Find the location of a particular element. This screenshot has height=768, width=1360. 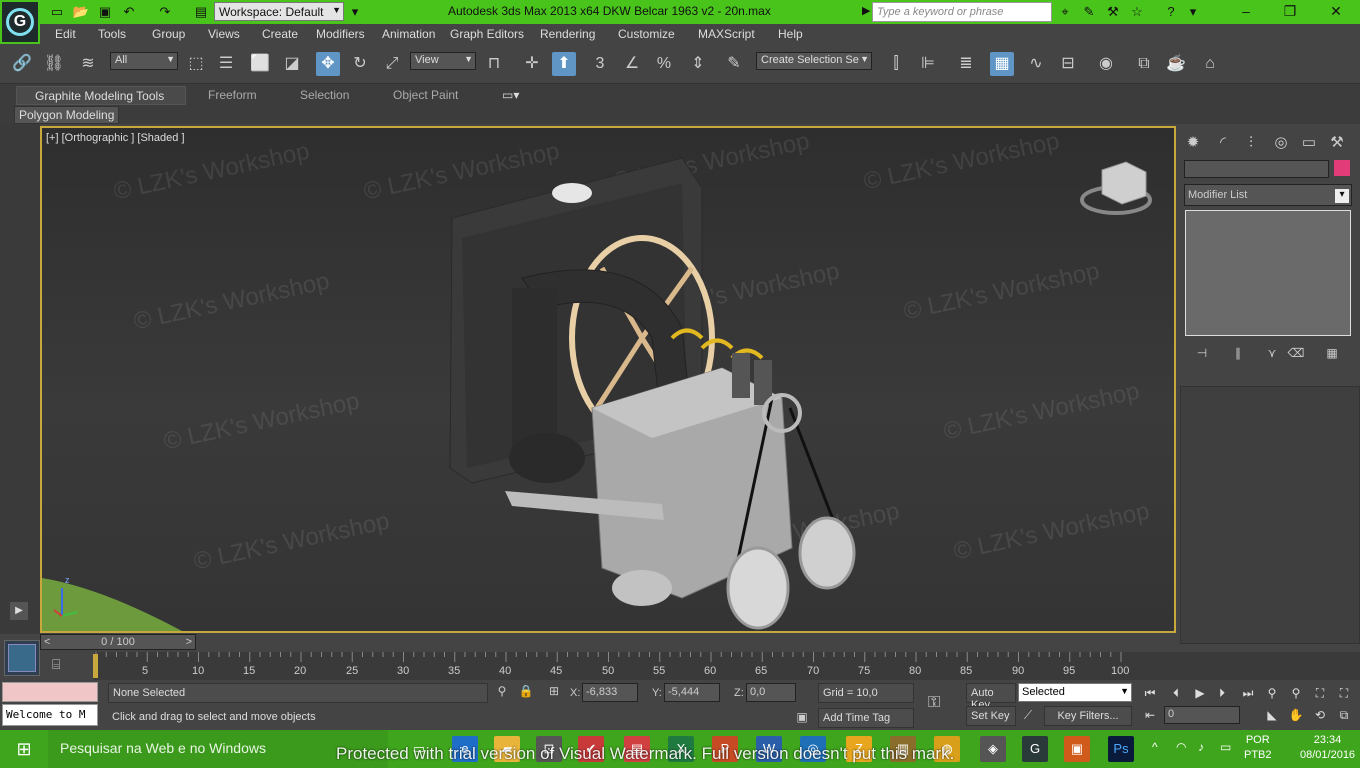

new-file-icon: ▭ is located at coordinates (57, 11).